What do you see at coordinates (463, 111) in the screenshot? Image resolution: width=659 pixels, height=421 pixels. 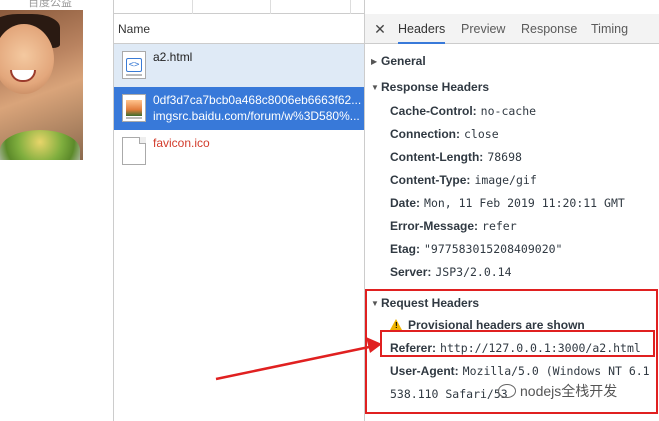 I see `response-header-cache-control: Cache-Control: no-cache` at bounding box center [463, 111].